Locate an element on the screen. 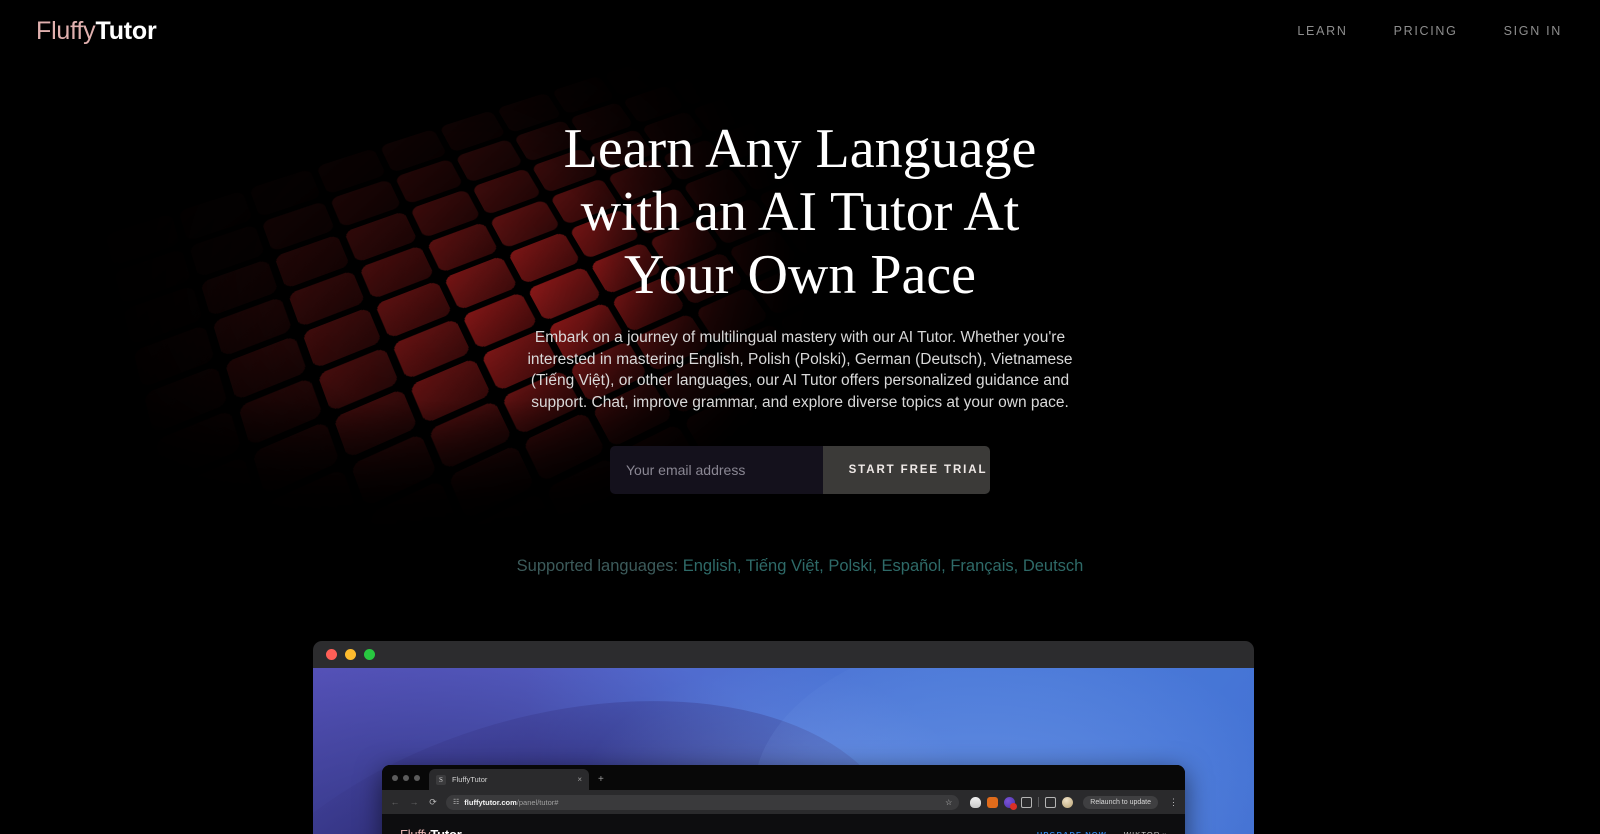  signup-form: START FREE TRIAL is located at coordinates (800, 470).